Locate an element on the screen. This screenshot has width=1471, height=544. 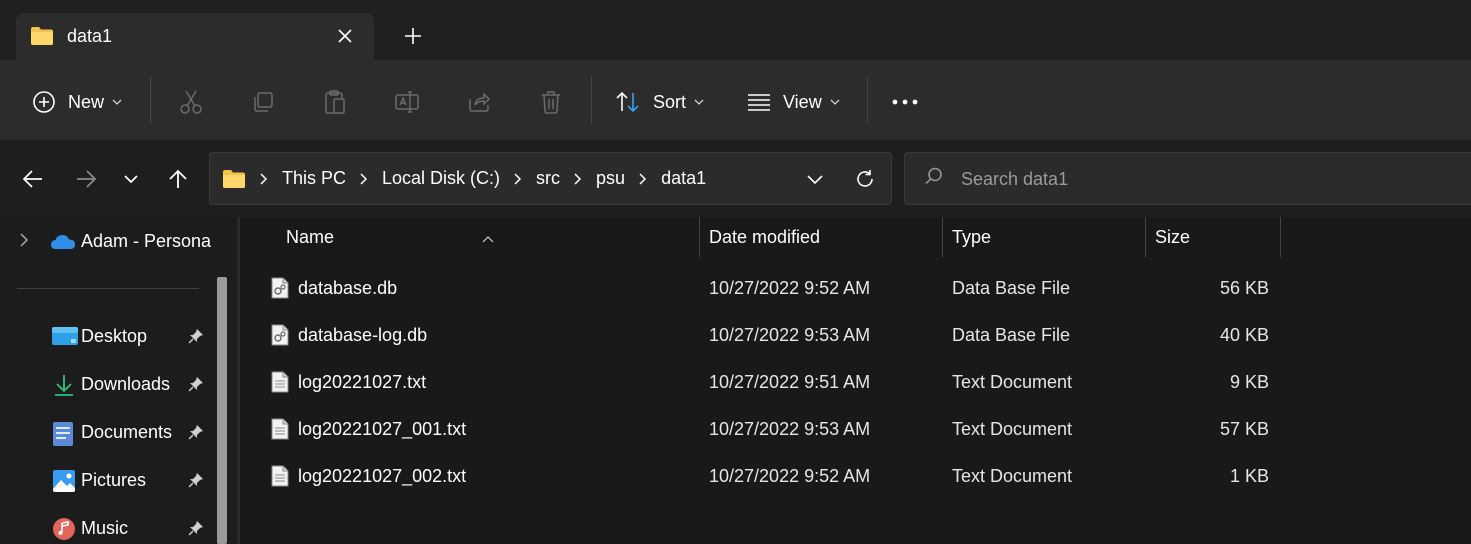
back-button is located at coordinates (33, 179).